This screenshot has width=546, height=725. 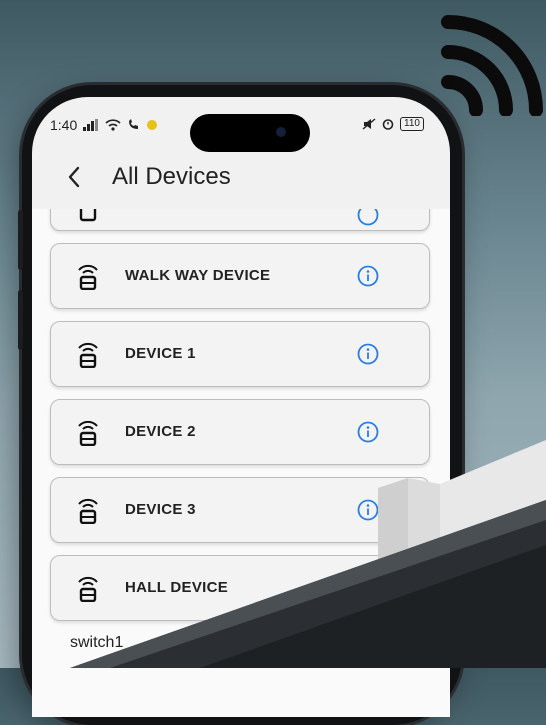 I want to click on device-card: WALK WAY DEVICE, so click(x=240, y=276).